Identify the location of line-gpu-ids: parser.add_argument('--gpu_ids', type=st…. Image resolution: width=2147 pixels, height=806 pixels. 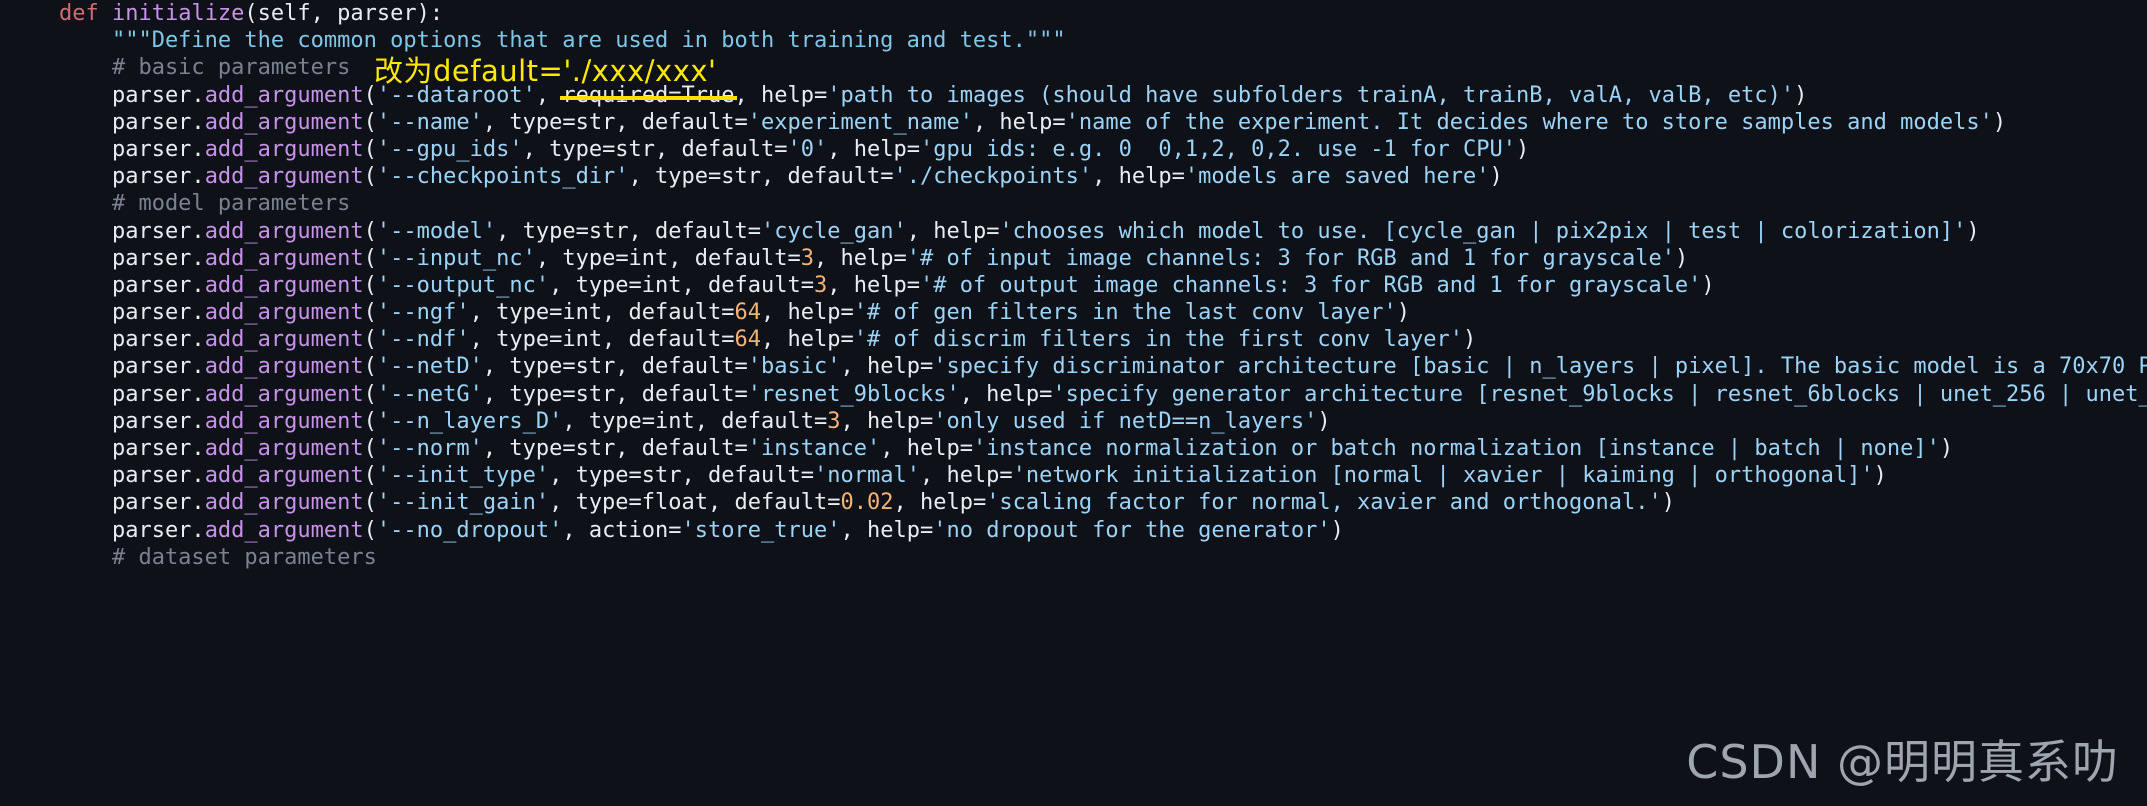
(1073, 149).